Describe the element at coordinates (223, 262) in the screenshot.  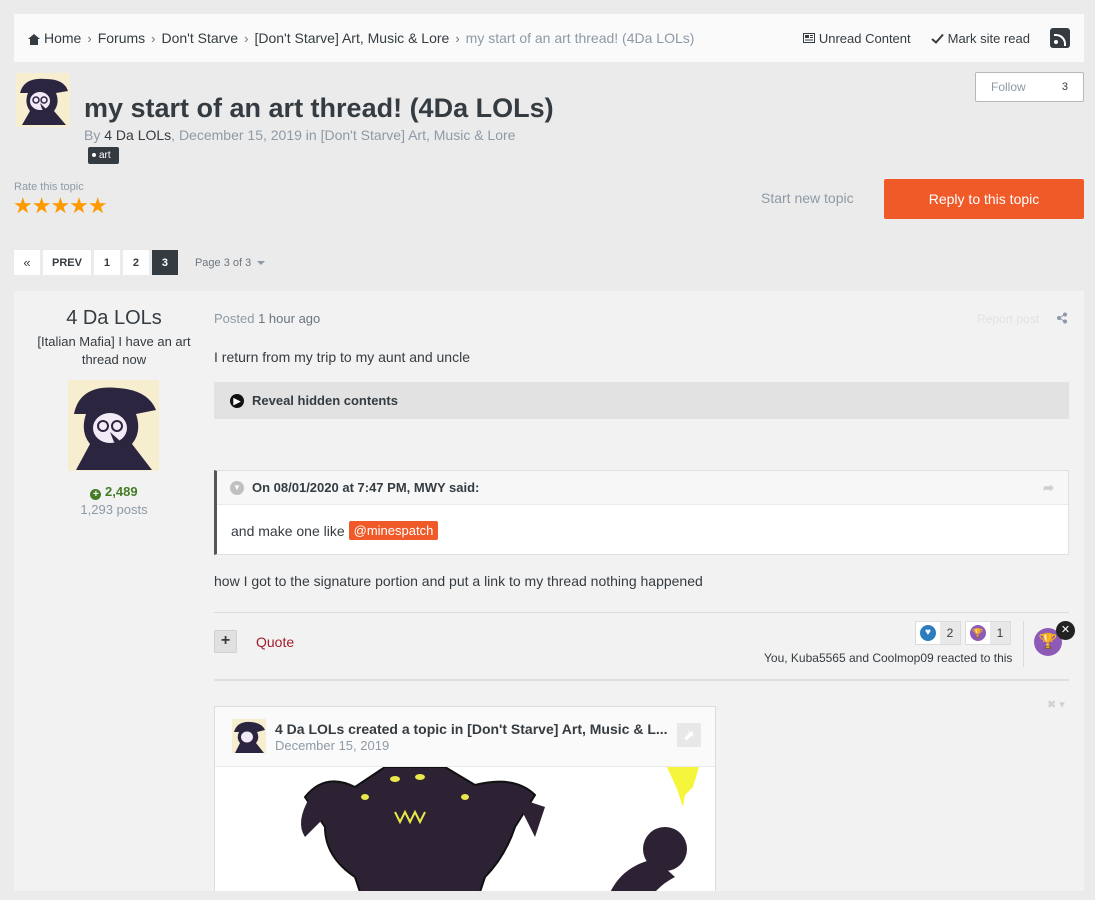
I see `page-of-label: Page 3 of 3` at that location.